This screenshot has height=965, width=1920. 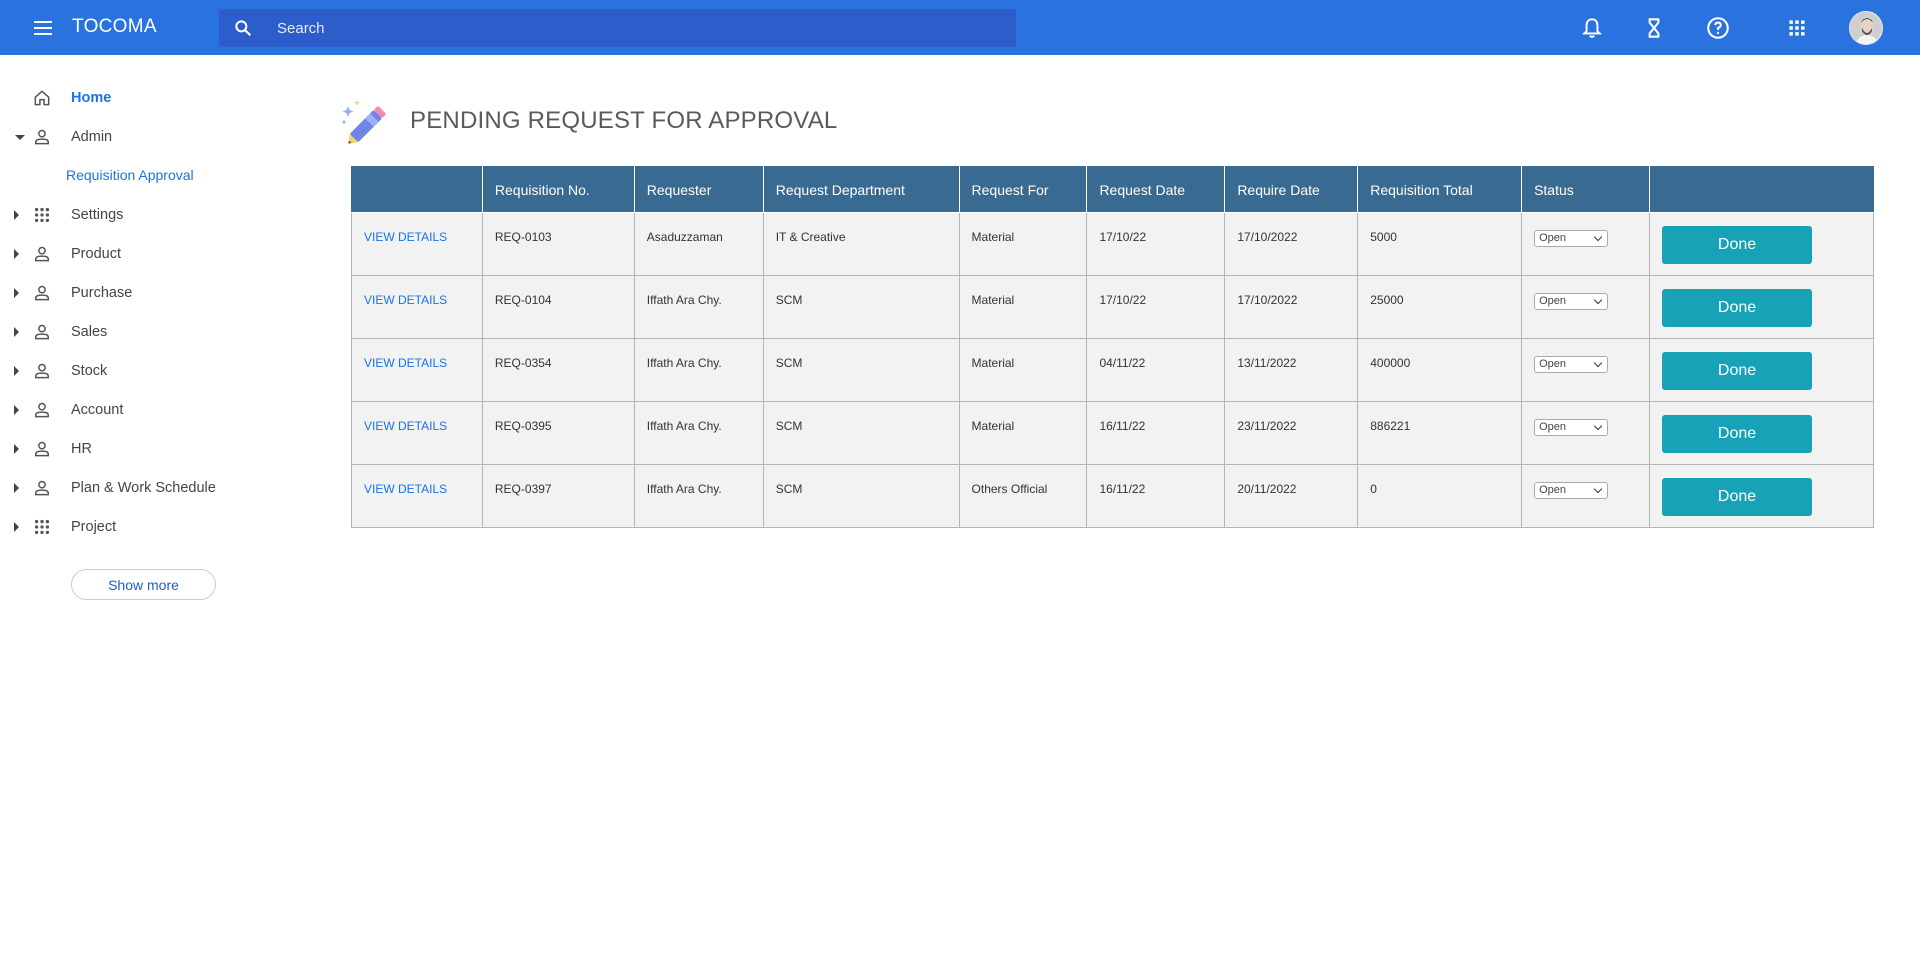 What do you see at coordinates (114, 26) in the screenshot?
I see `app-title: TOCOMA` at bounding box center [114, 26].